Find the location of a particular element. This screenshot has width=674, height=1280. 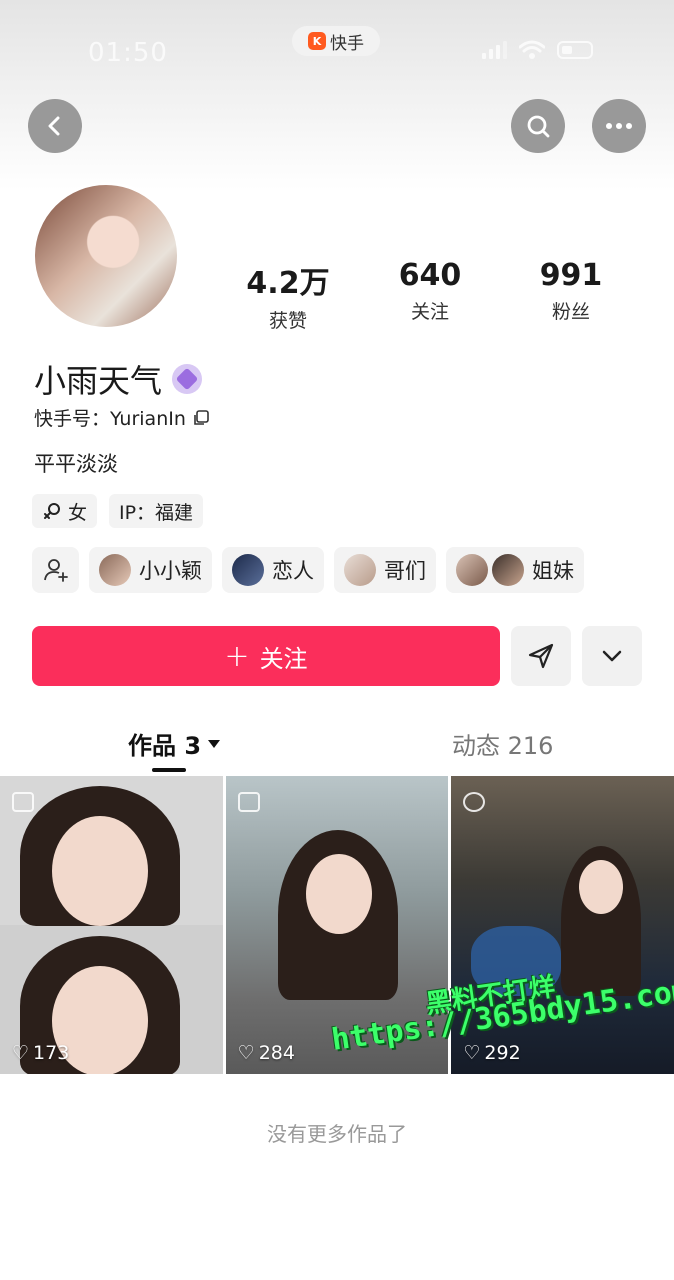

relation-label: 姐妹 is located at coordinates (553, 571).